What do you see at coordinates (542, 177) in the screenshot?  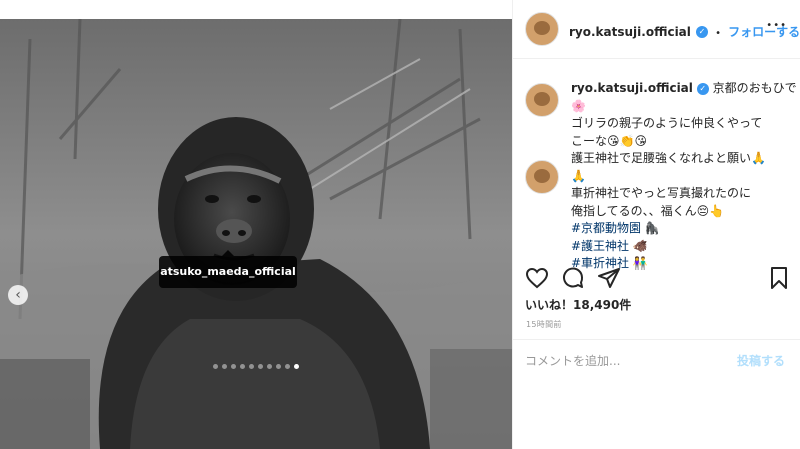 I see `comment-avatar` at bounding box center [542, 177].